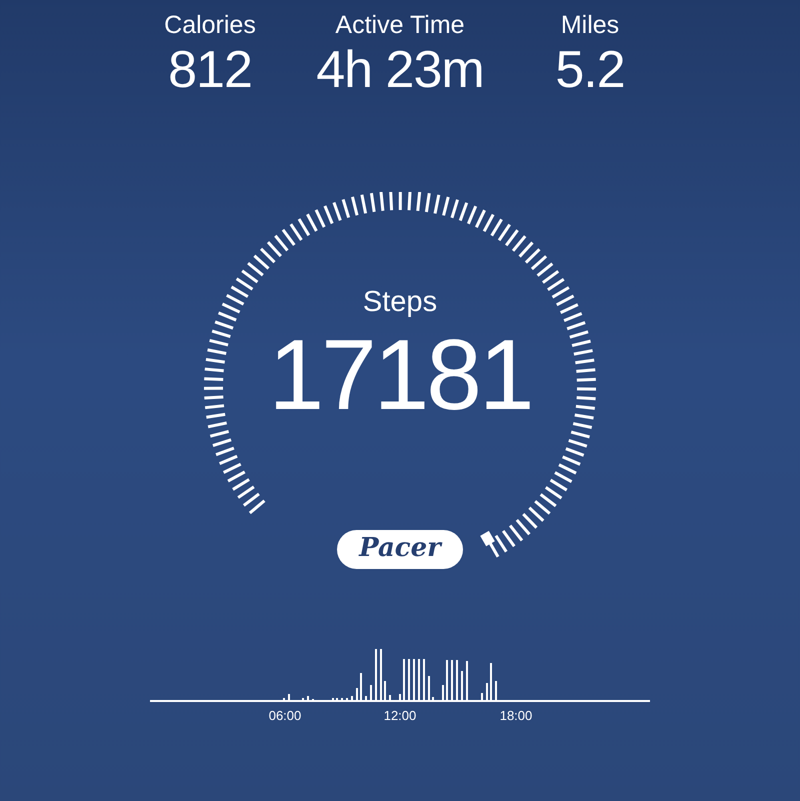 The width and height of the screenshot is (800, 801). I want to click on steps-label: Steps, so click(400, 302).